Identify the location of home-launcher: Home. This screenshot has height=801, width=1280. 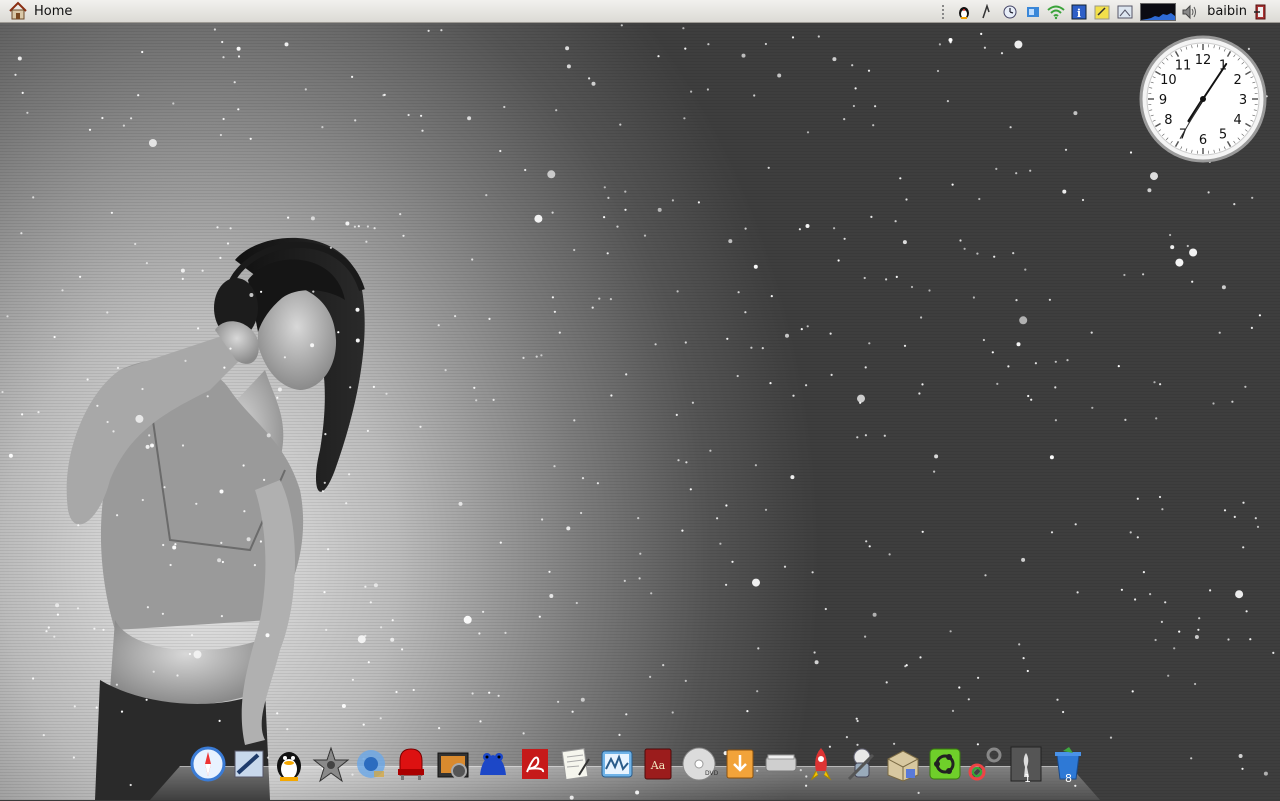
(36, 11).